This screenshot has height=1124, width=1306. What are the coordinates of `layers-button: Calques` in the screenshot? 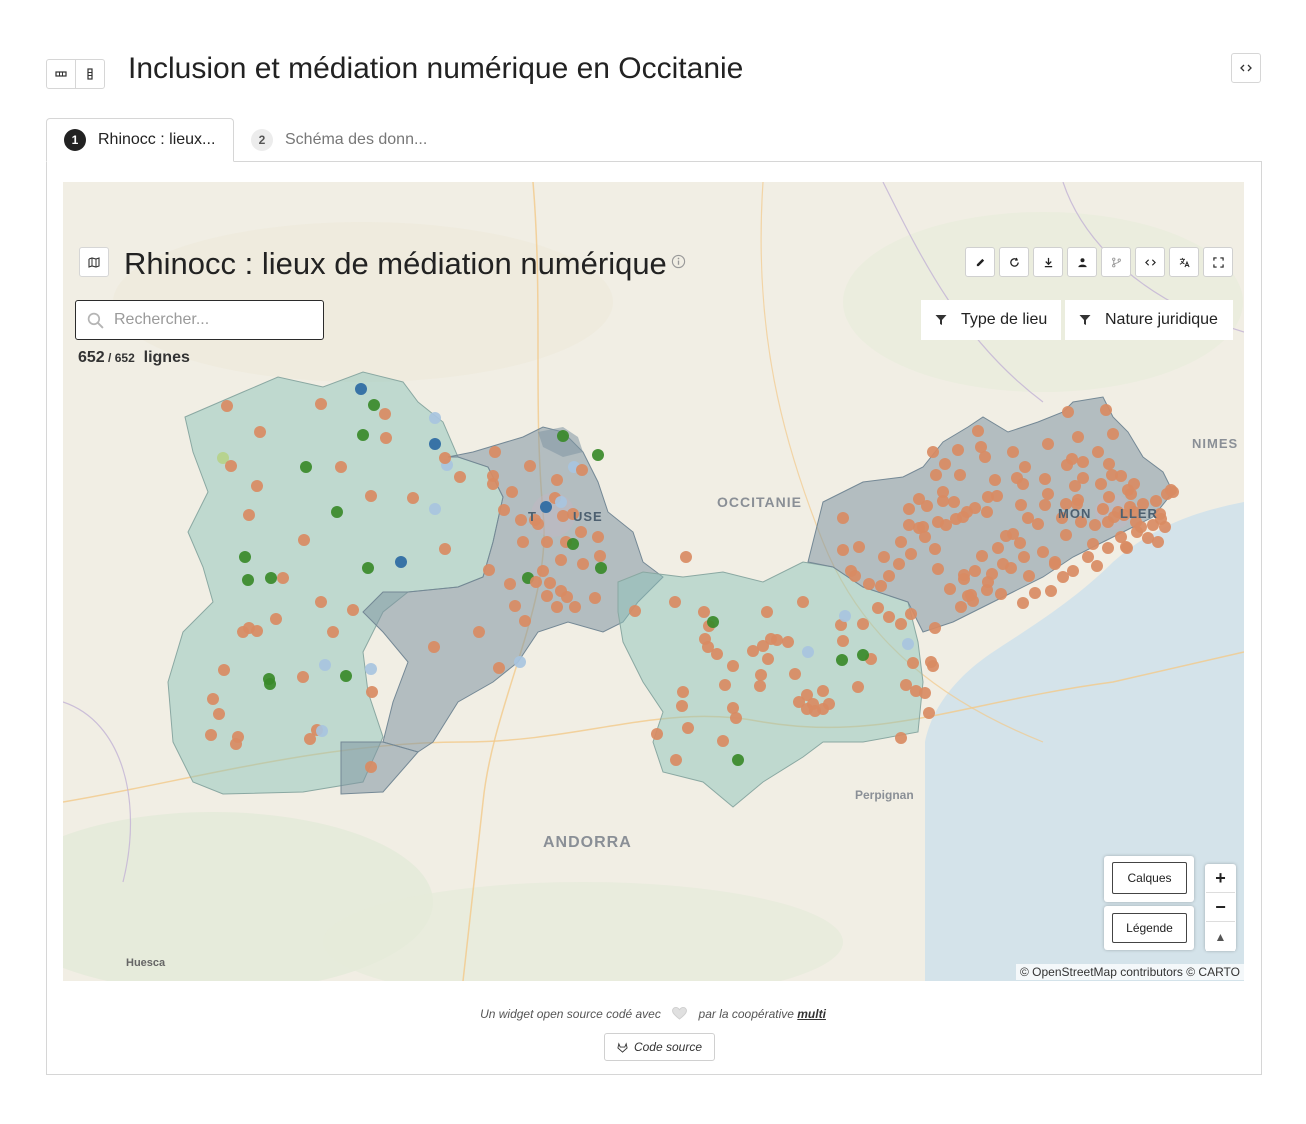 It's located at (1149, 878).